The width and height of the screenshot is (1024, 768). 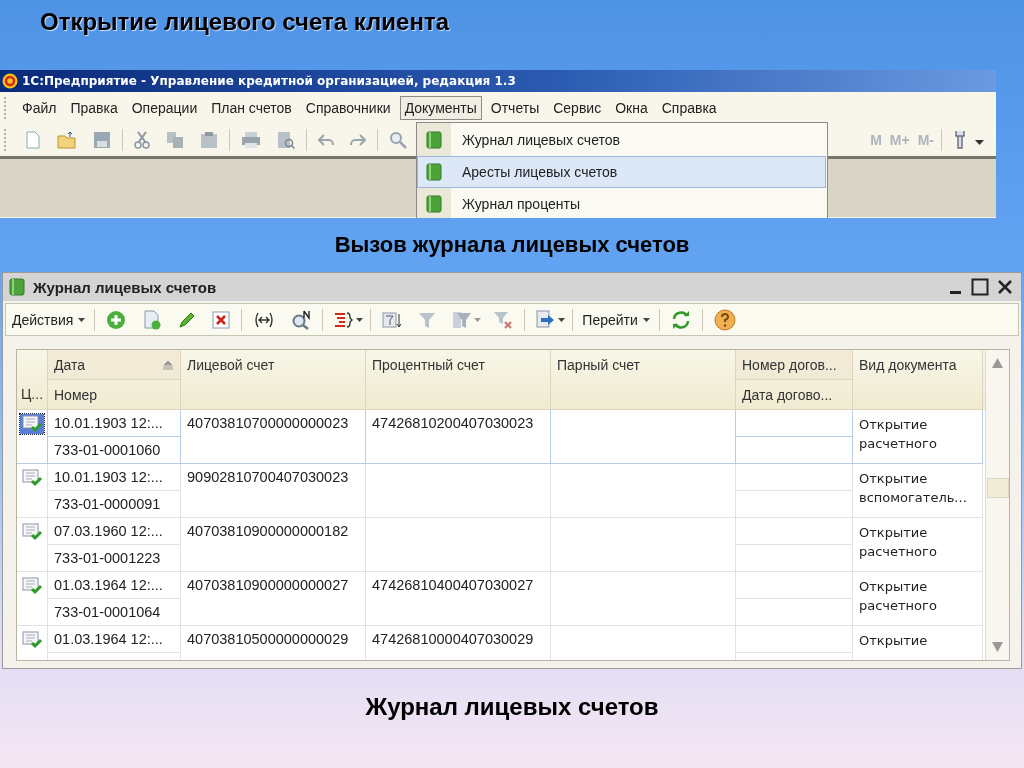 What do you see at coordinates (107, 612) in the screenshot?
I see `table-cell: 733-01-0001064` at bounding box center [107, 612].